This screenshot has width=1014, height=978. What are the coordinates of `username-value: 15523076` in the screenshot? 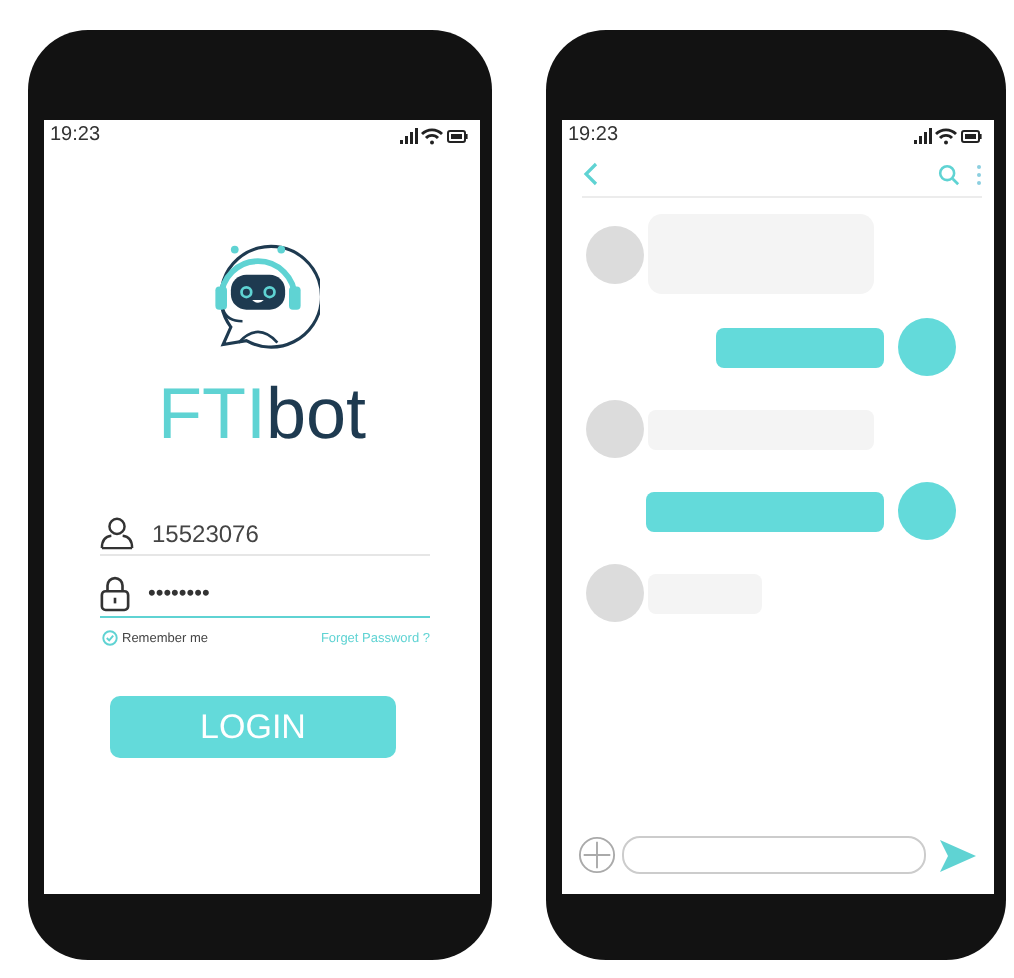 It's located at (205, 533).